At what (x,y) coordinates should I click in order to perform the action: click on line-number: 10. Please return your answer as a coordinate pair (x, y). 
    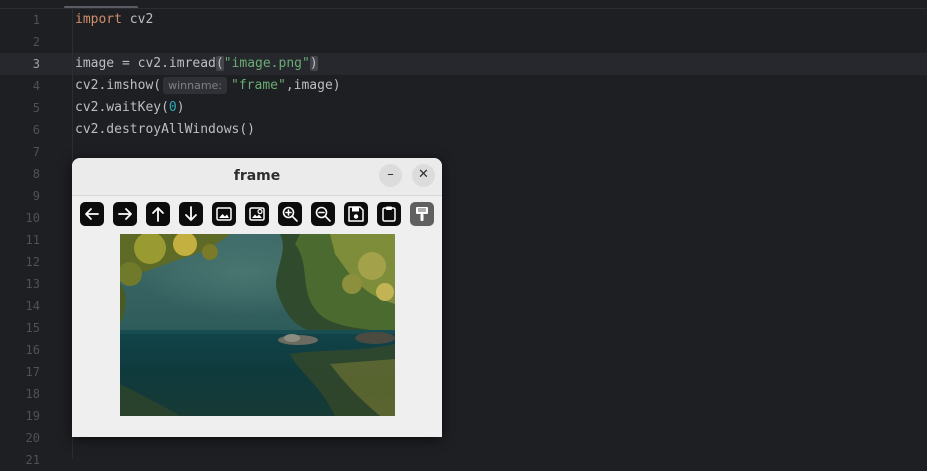
    Looking at the image, I should click on (32, 218).